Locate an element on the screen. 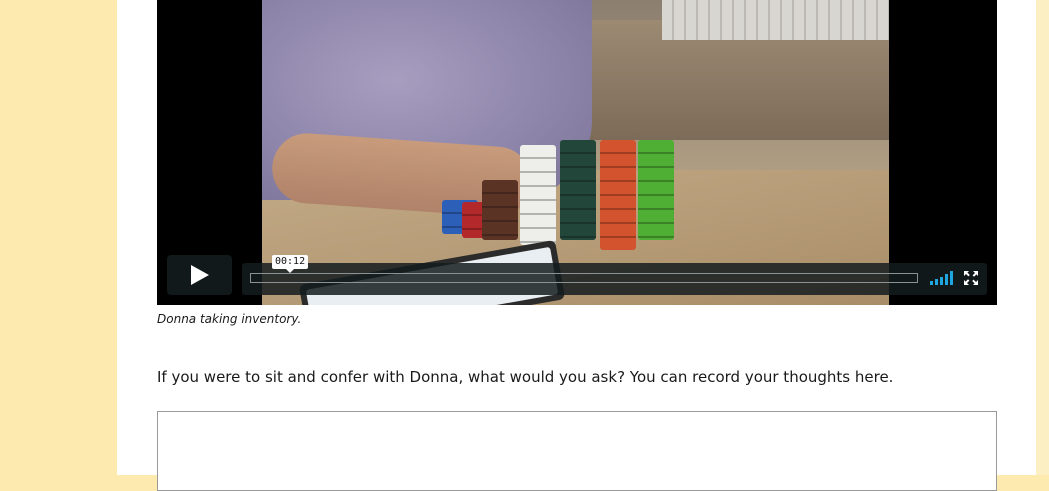  timecode-tooltip: 00:12 is located at coordinates (290, 264).